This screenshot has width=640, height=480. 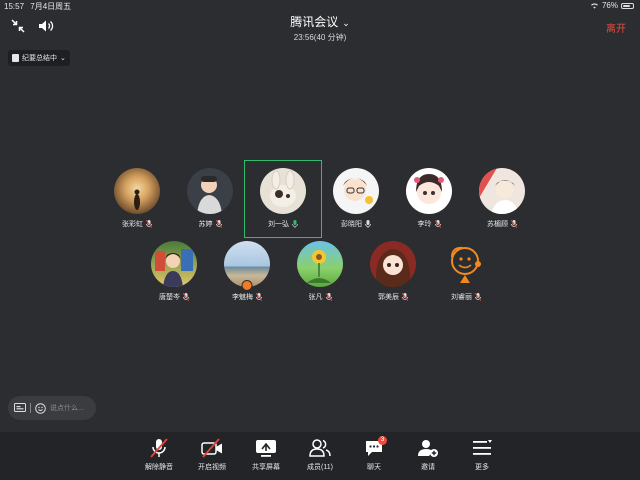 I want to click on participant-name: 张彩虹, so click(x=132, y=224).